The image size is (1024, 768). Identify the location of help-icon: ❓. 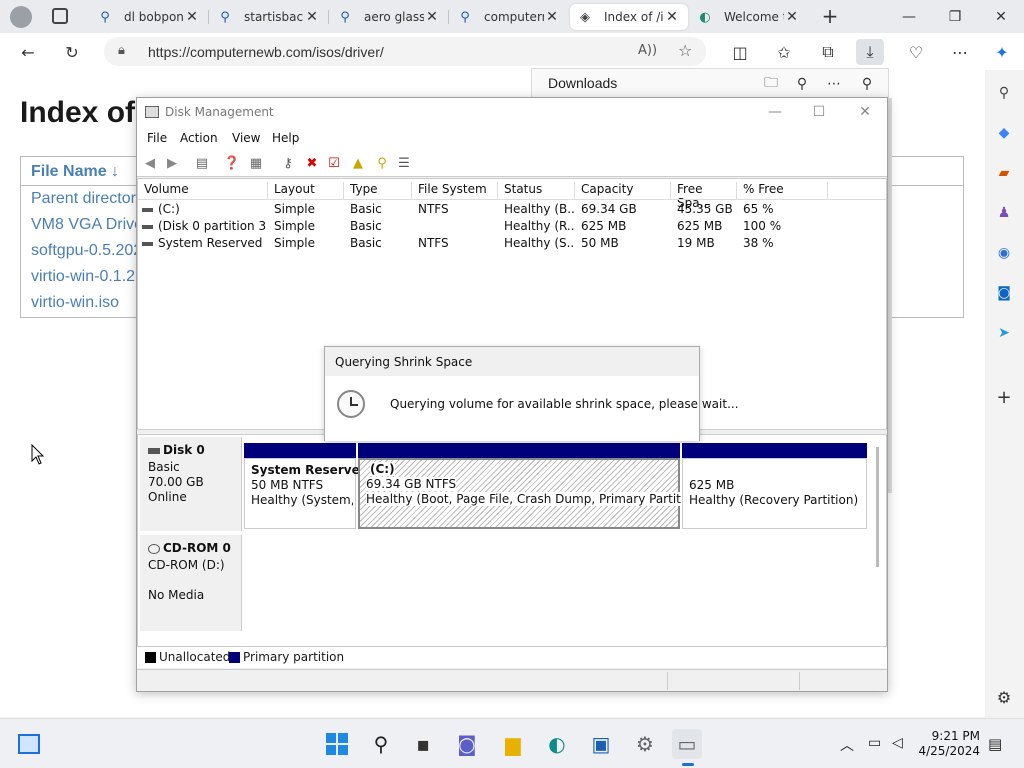
(232, 163).